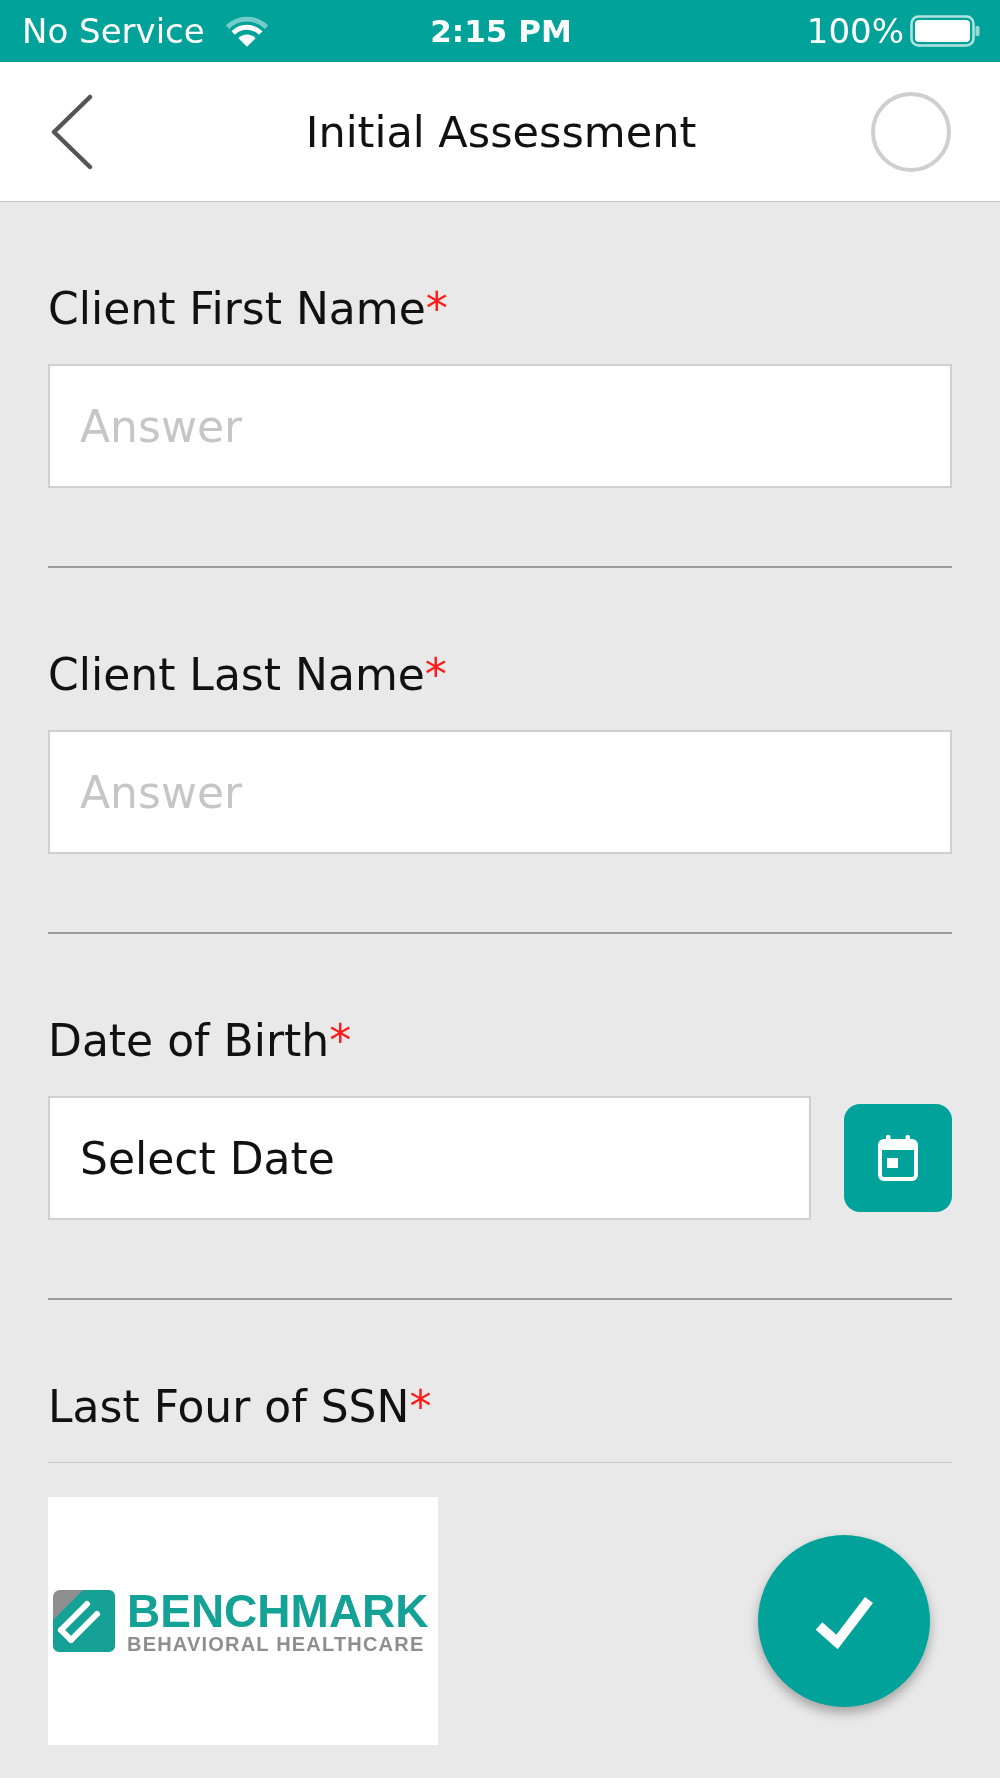  Describe the element at coordinates (429, 1158) in the screenshot. I see `date-field: Select Date` at that location.